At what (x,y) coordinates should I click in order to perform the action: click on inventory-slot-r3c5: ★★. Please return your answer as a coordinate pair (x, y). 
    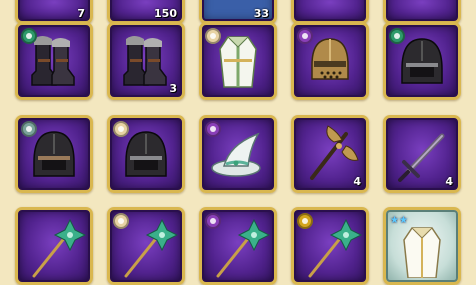
    Looking at the image, I should click on (422, 246).